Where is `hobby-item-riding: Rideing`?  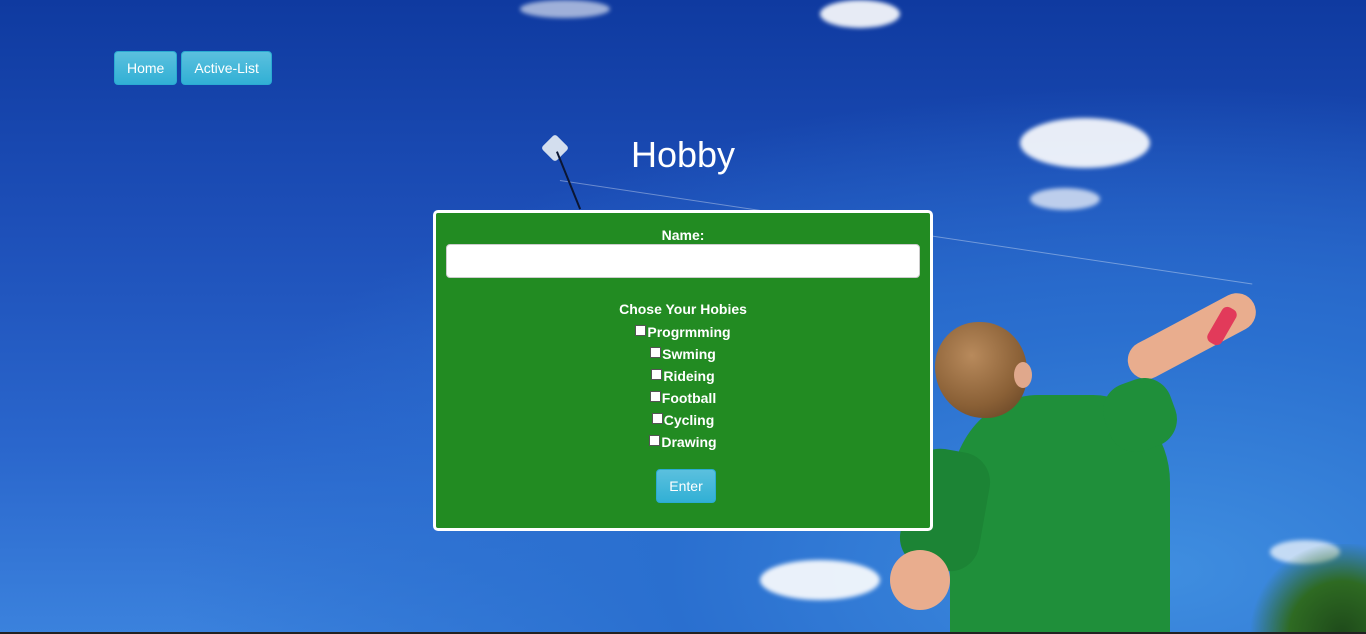 hobby-item-riding: Rideing is located at coordinates (683, 376).